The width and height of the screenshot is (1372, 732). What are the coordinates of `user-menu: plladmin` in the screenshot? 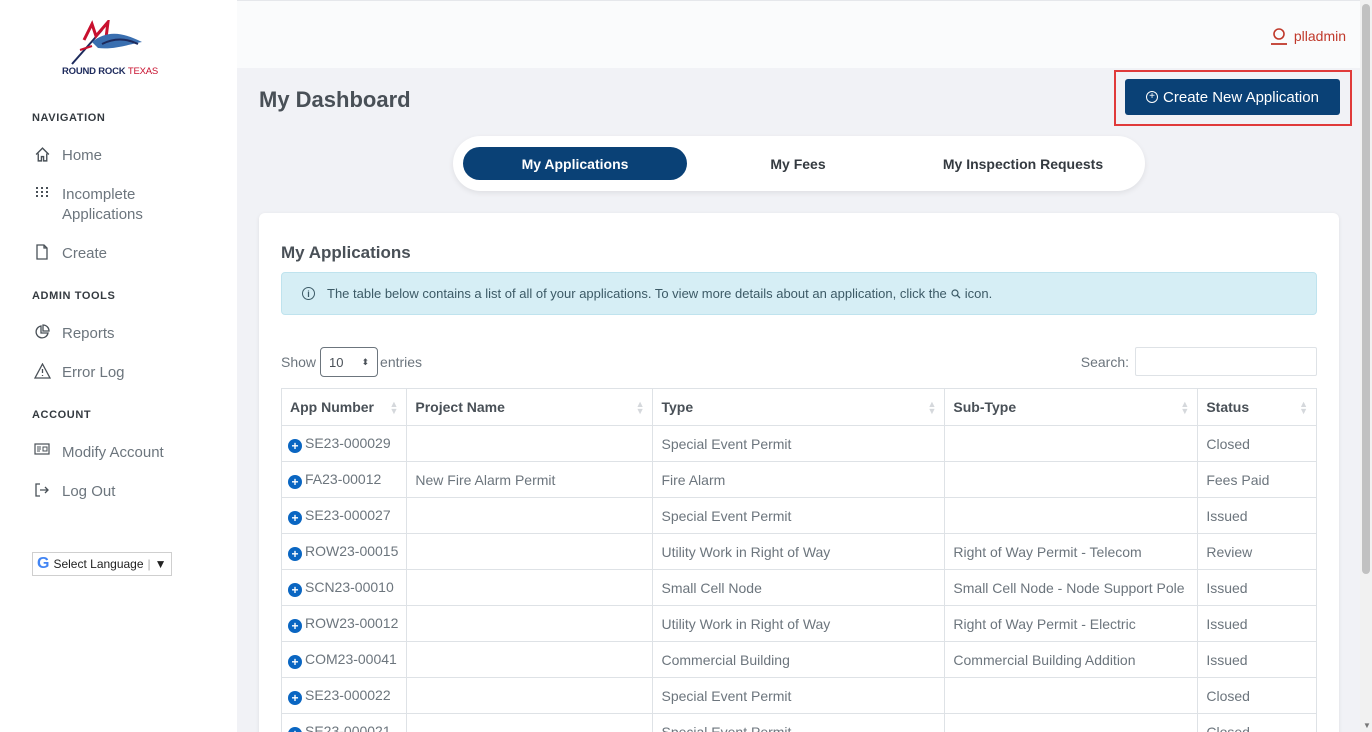 It's located at (1308, 36).